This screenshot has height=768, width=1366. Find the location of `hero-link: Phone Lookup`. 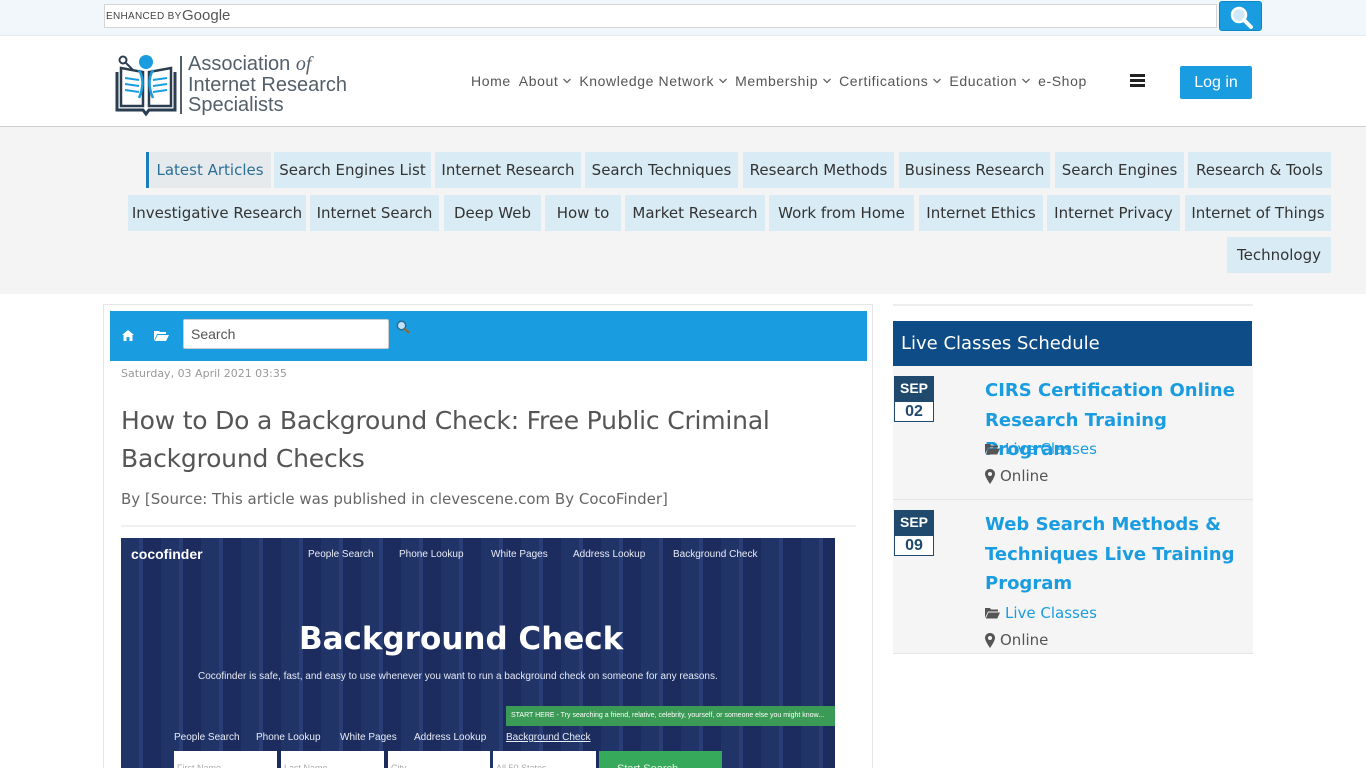

hero-link: Phone Lookup is located at coordinates (288, 737).